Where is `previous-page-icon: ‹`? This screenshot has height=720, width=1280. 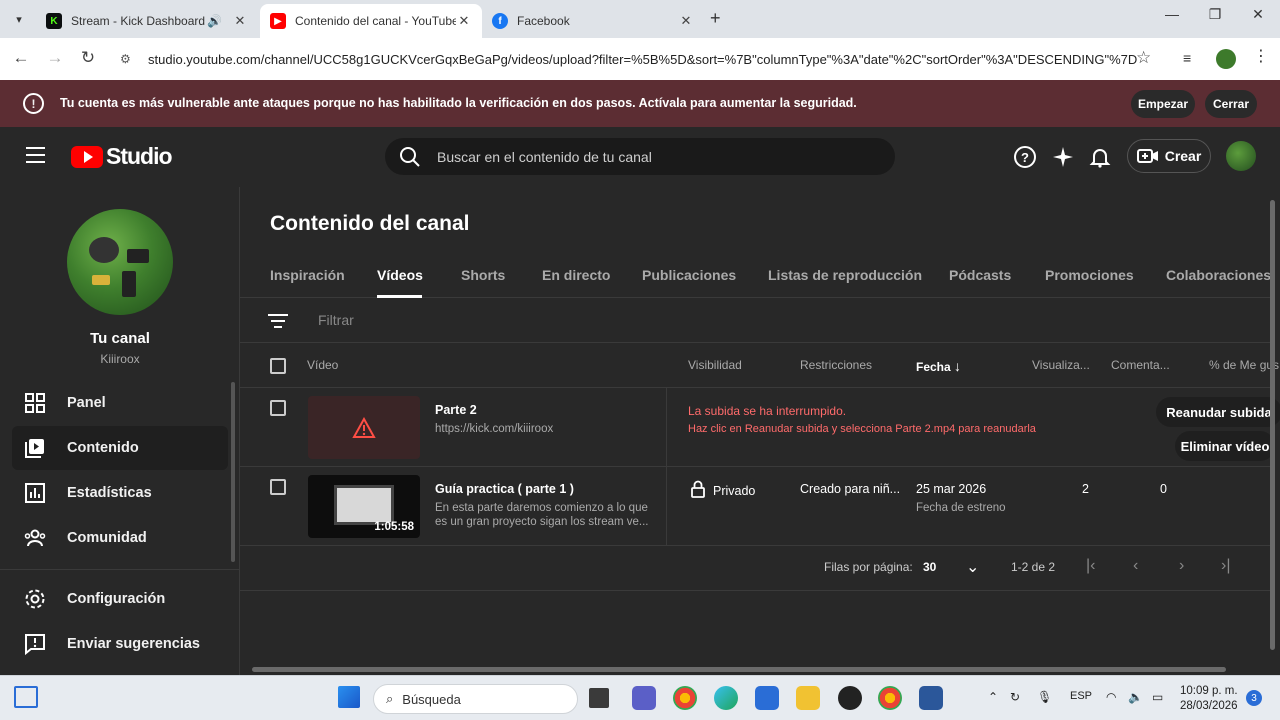 previous-page-icon: ‹ is located at coordinates (1135, 566).